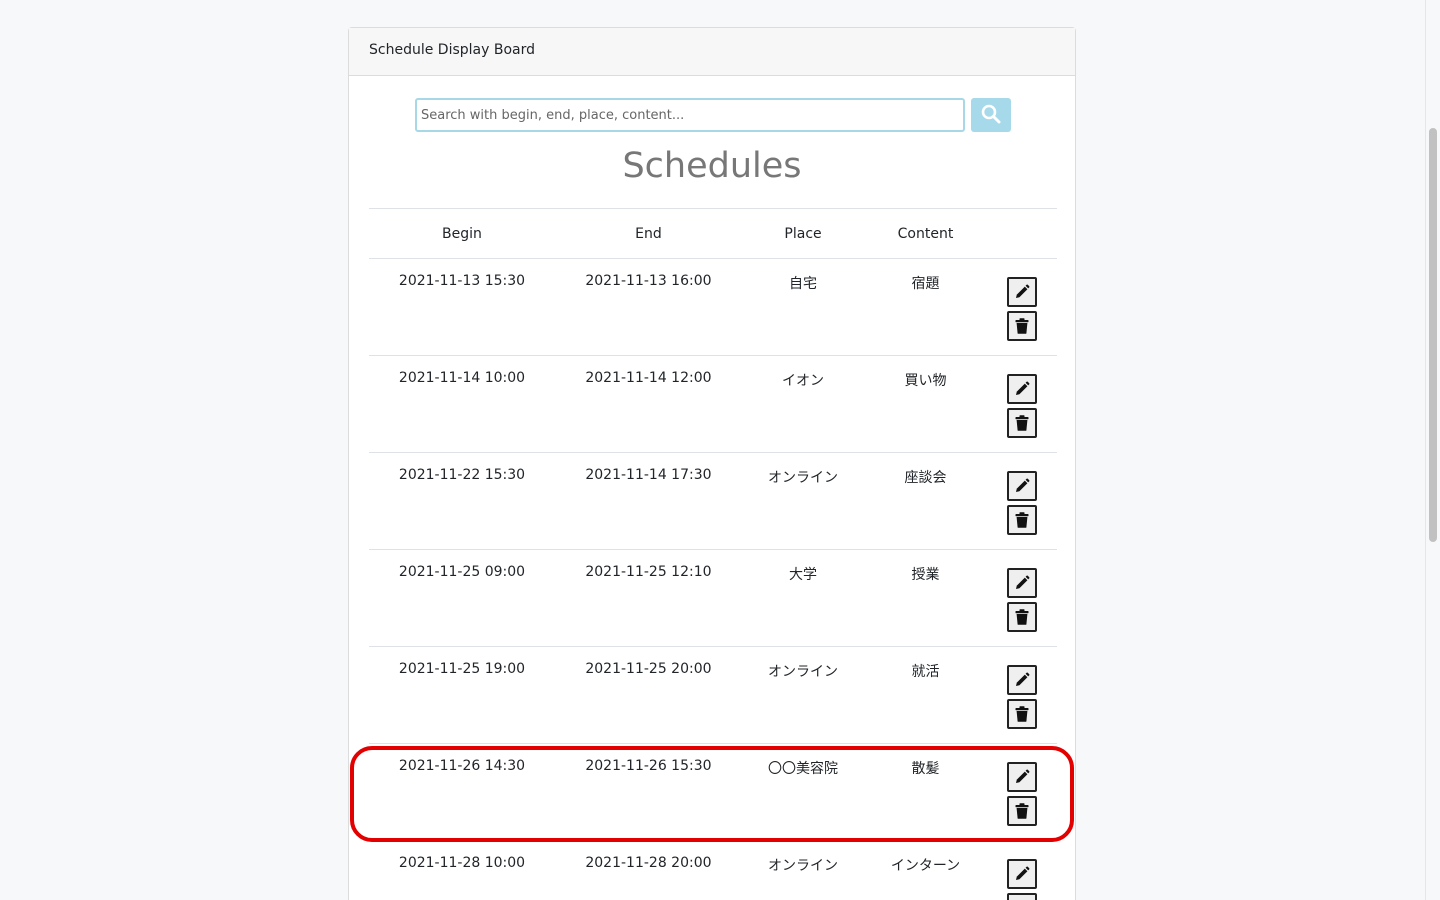 This screenshot has height=900, width=1440. I want to click on table-row: 2021-11-13 15:30 2021-11-13 16:00 自宅 宿題, so click(713, 307).